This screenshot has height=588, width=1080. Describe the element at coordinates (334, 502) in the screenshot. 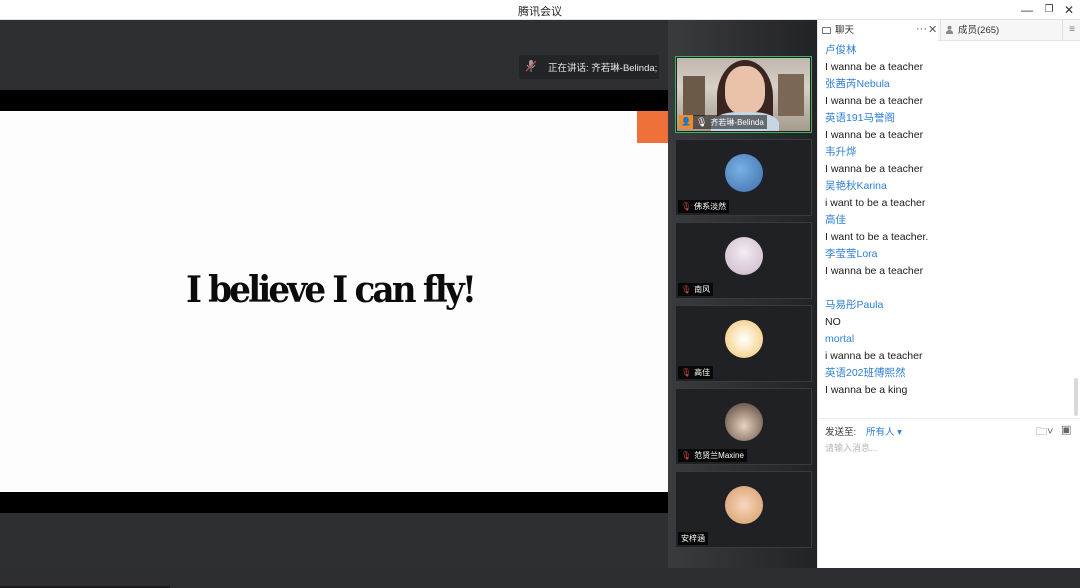

I see `letterbox-bottom` at that location.